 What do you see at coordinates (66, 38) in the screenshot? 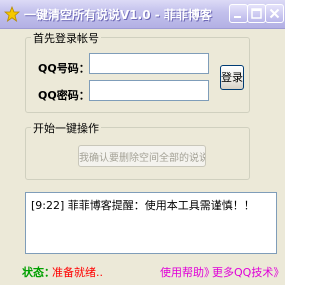
I see `login-group-title: 首先登录帐号` at bounding box center [66, 38].